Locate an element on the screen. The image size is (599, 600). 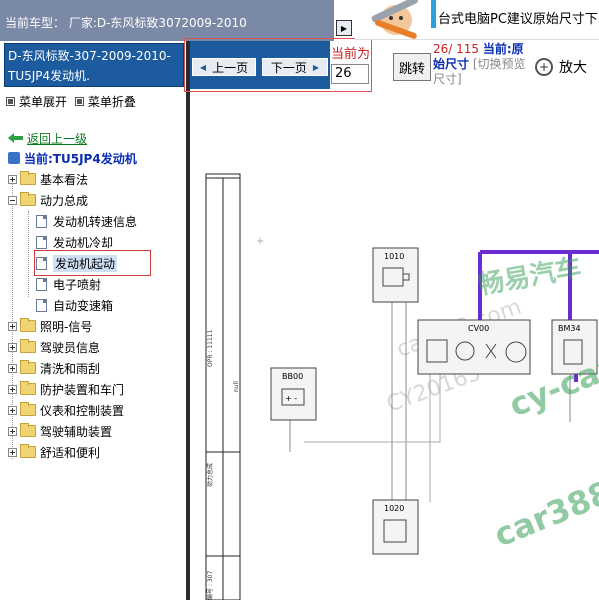
menu-expand-label: 菜单展开 is located at coordinates (43, 102).